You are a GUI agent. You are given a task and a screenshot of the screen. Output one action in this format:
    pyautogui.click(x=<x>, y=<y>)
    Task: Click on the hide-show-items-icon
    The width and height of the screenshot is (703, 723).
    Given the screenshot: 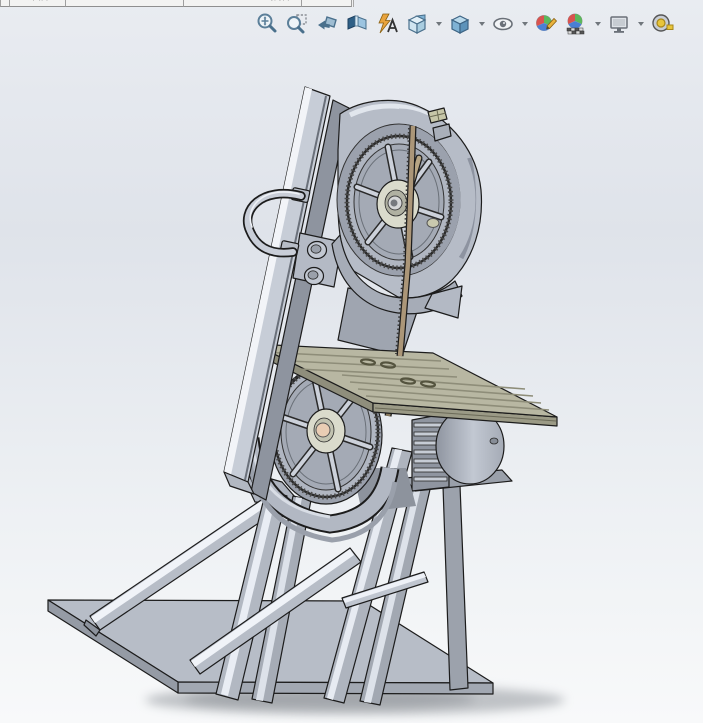 What is the action you would take?
    pyautogui.click(x=503, y=24)
    